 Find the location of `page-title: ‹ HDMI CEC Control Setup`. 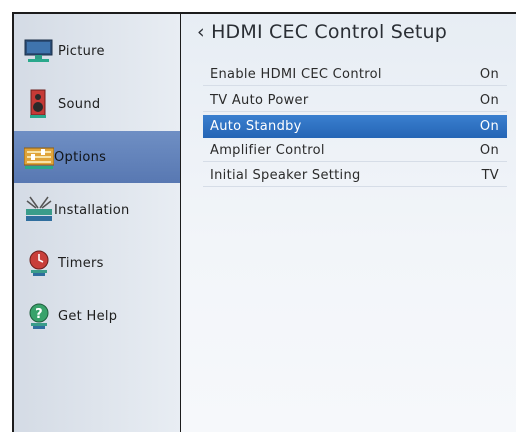

page-title: ‹ HDMI CEC Control Setup is located at coordinates (322, 32).